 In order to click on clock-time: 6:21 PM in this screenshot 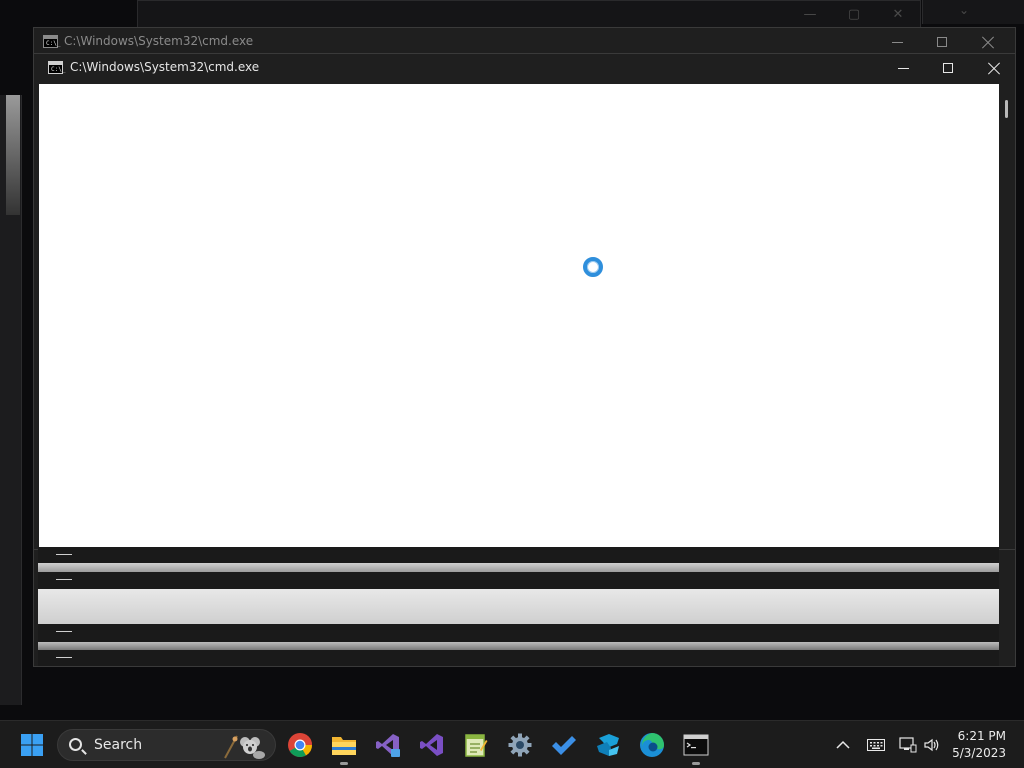, I will do `click(981, 736)`.